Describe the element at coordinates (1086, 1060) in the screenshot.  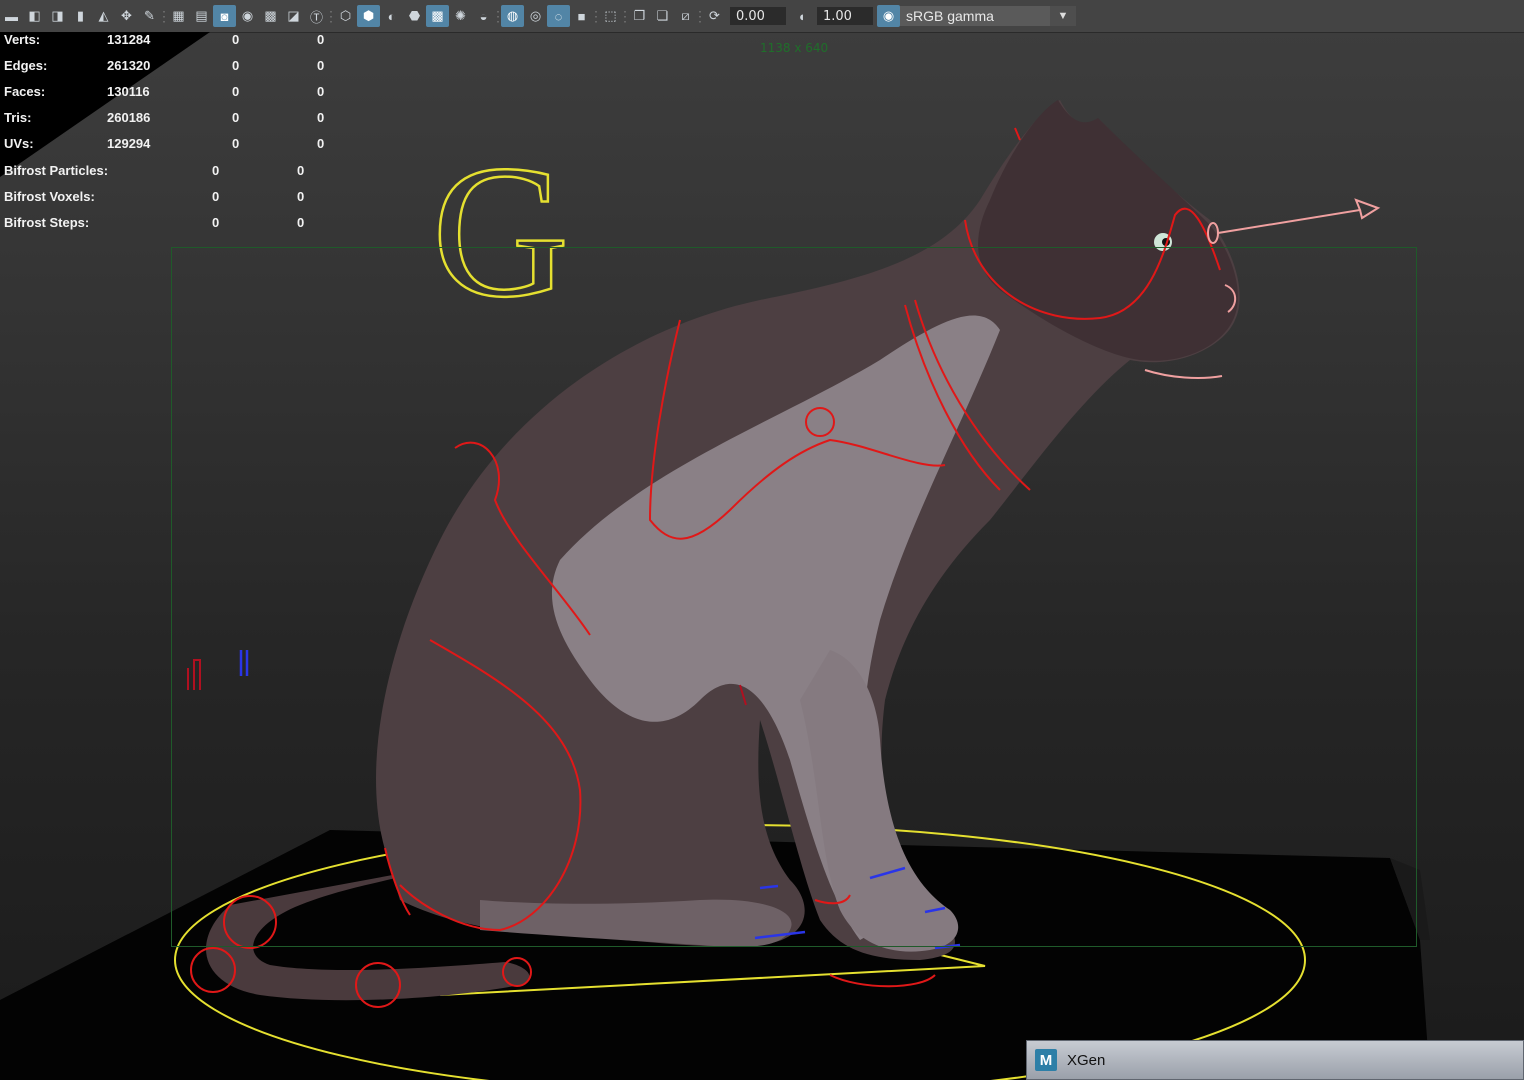
I see `xgen-window-title: XGen` at that location.